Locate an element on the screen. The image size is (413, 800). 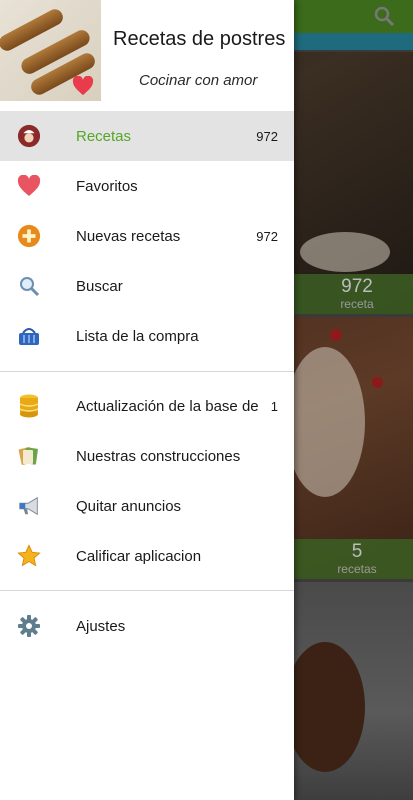
menu-item-label: Actualización de la base de is located at coordinates (167, 406).